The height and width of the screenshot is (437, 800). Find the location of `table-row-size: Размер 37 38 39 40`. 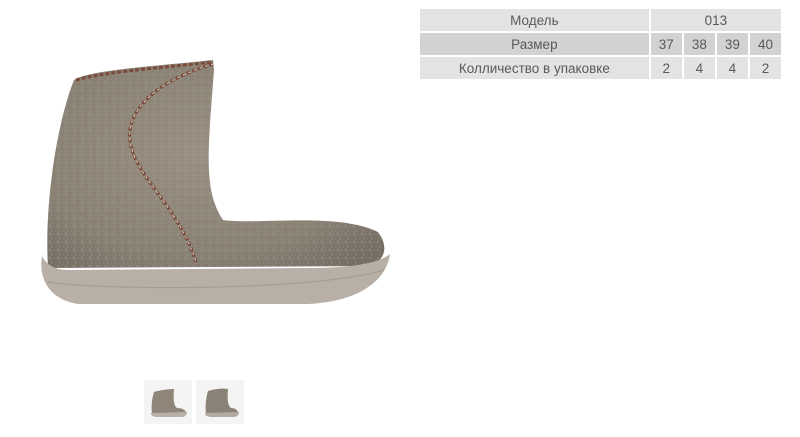

table-row-size: Размер 37 38 39 40 is located at coordinates (600, 44).